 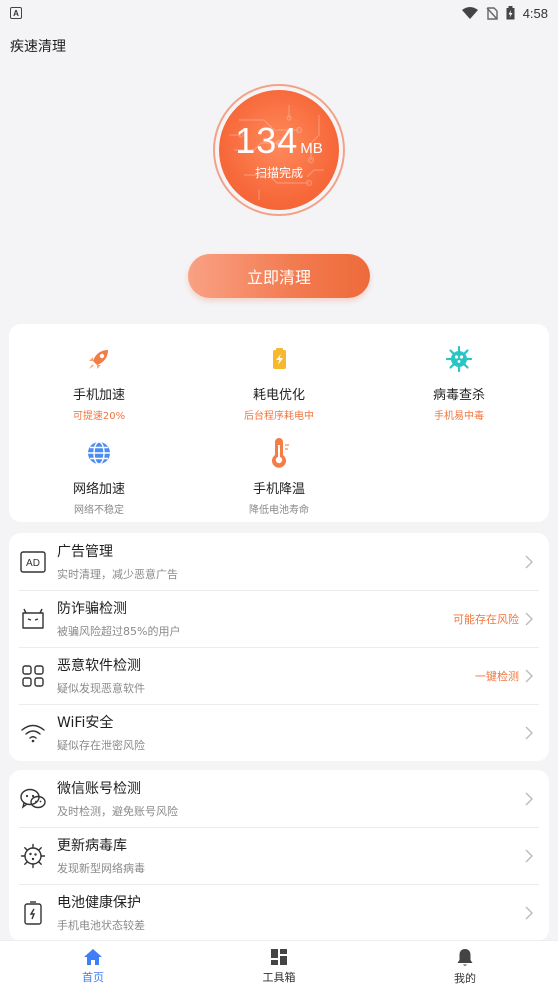 What do you see at coordinates (465, 978) in the screenshot?
I see `nav-label: 我的` at bounding box center [465, 978].